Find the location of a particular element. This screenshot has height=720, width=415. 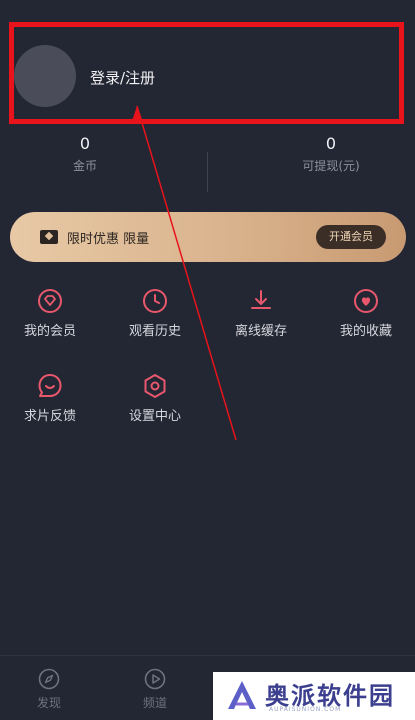

grid-label: 观看历史 is located at coordinates (154, 331).